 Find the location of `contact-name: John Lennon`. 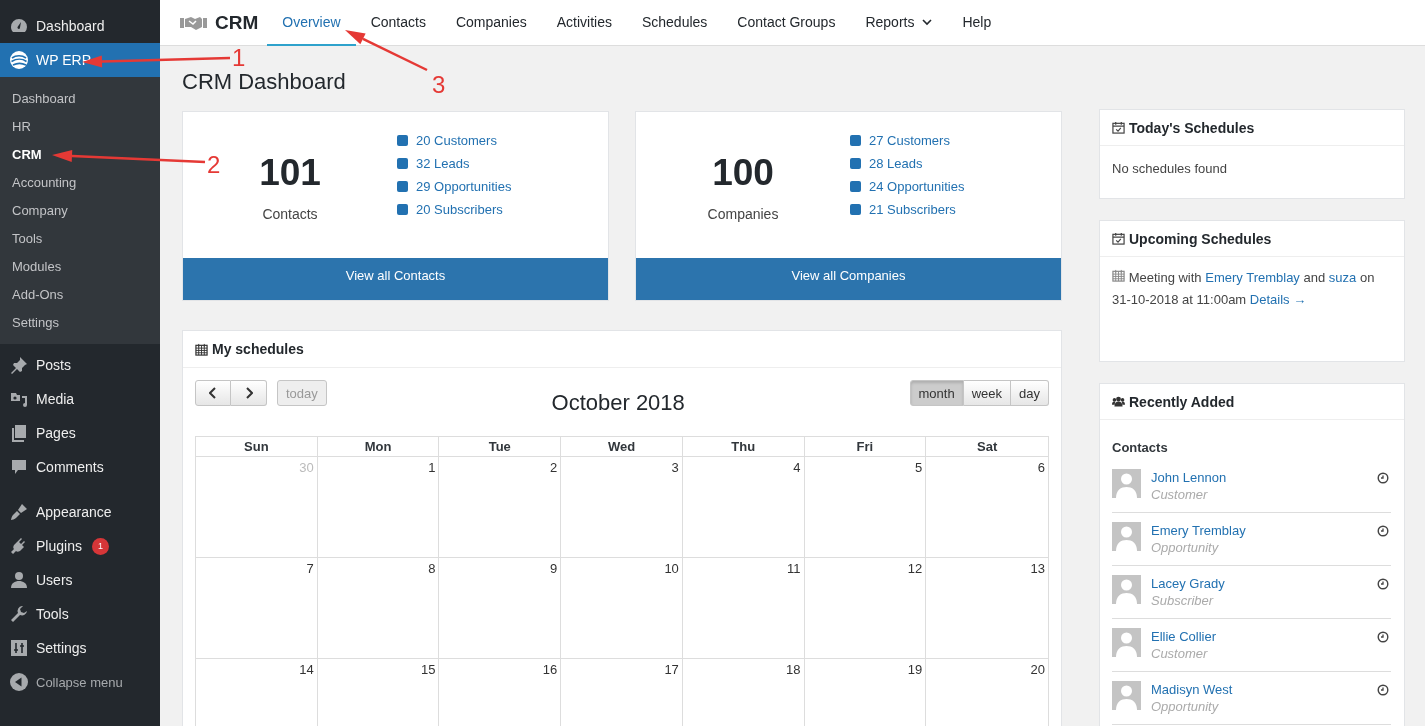

contact-name: John Lennon is located at coordinates (1189, 477).